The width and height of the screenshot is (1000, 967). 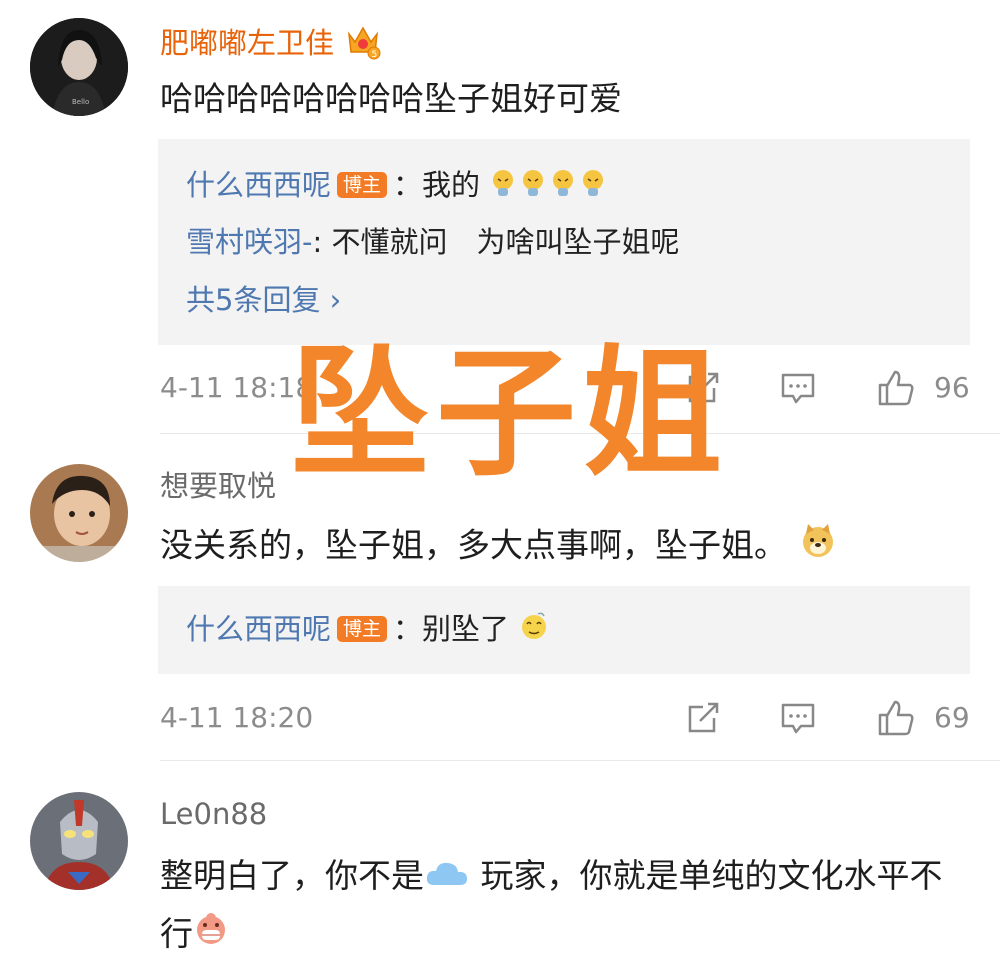 What do you see at coordinates (818, 547) in the screenshot?
I see `doge-emoji` at bounding box center [818, 547].